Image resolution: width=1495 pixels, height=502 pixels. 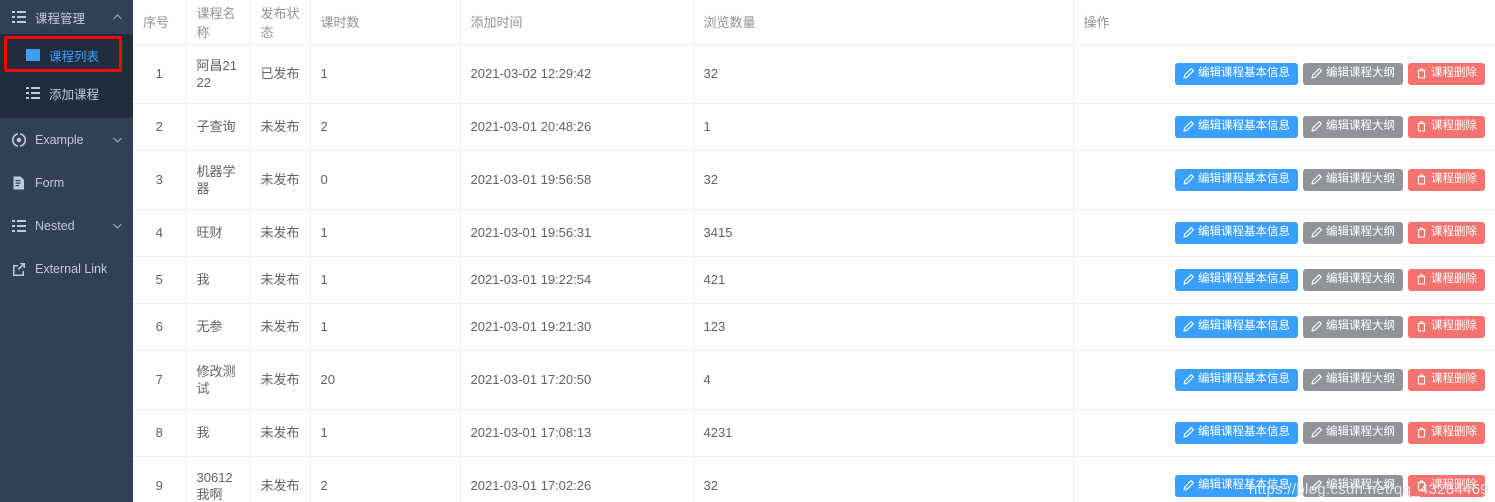 I want to click on cell-view-count: 32, so click(x=883, y=74).